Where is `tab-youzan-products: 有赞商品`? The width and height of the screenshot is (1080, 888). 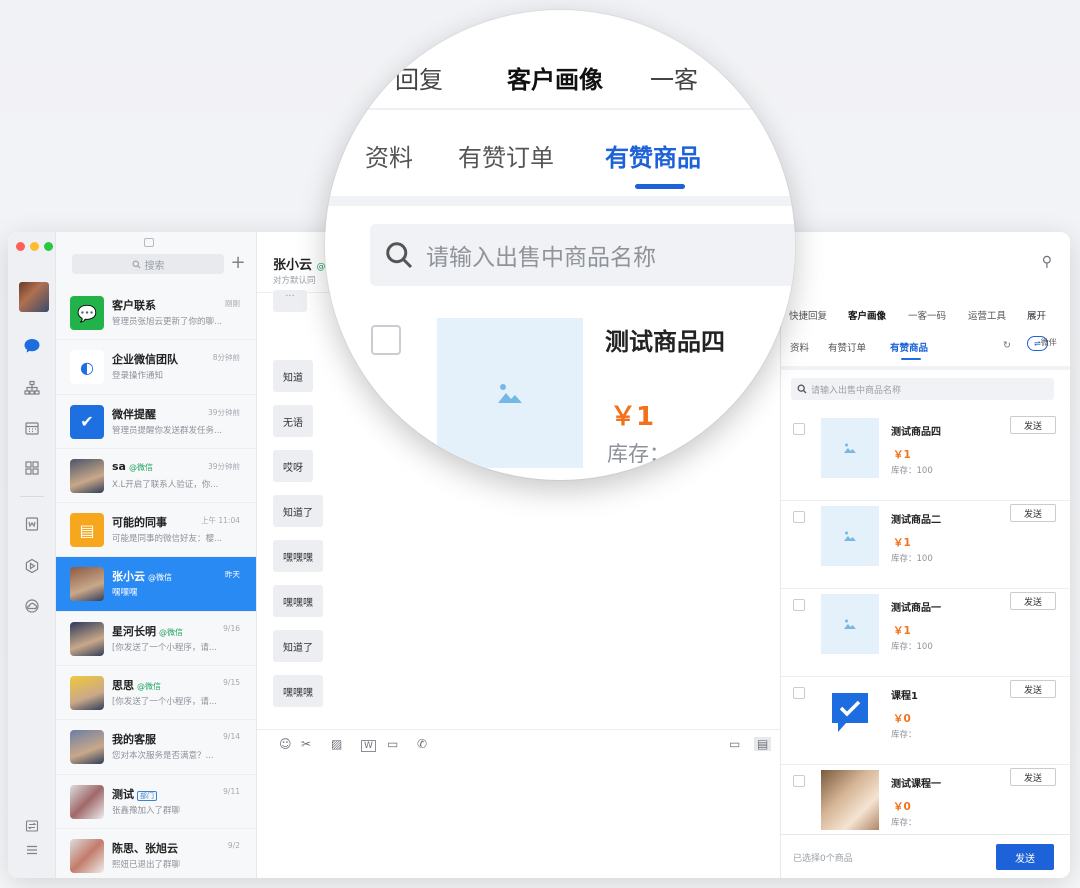
tab-youzan-products: 有赞商品 is located at coordinates (909, 347).